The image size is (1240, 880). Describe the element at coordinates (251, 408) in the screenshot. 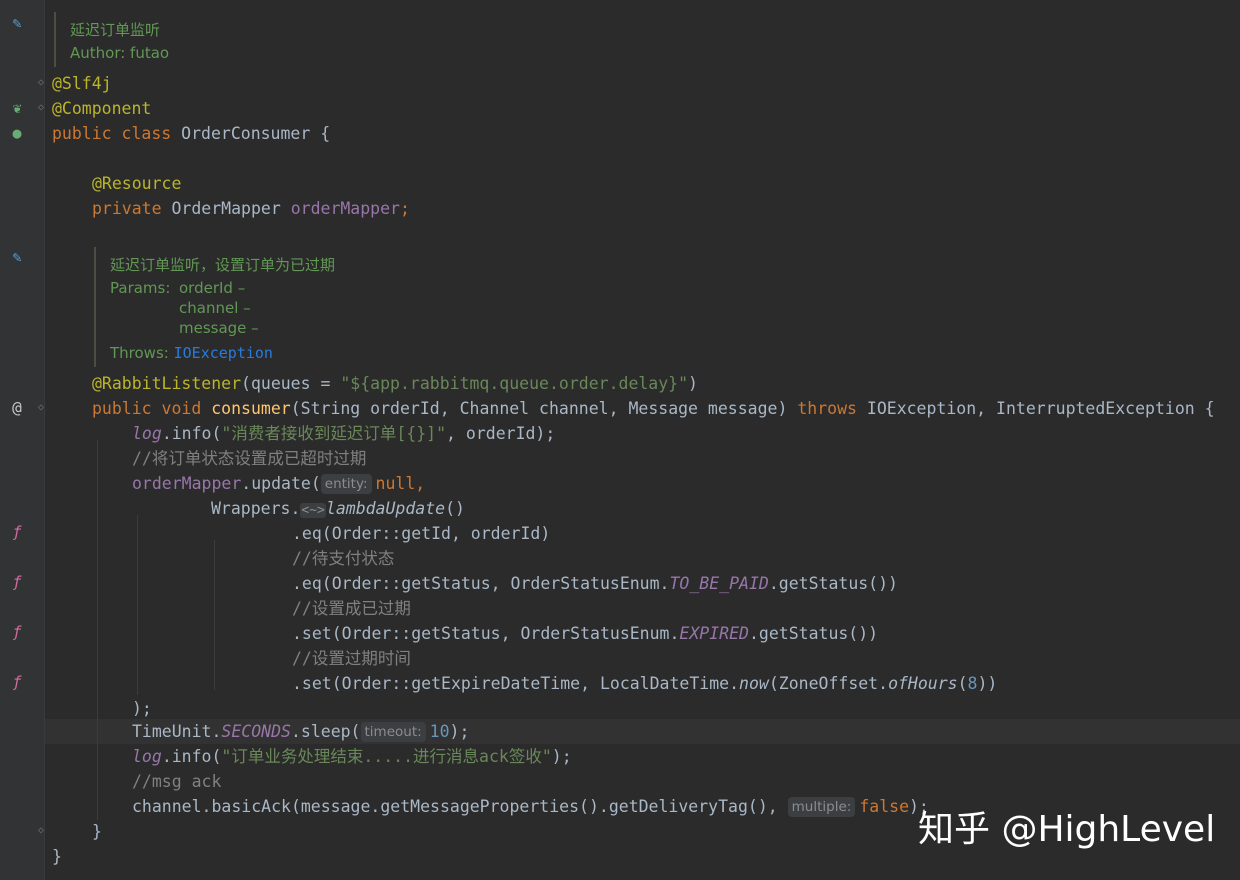

I see `method-name: consumer` at that location.